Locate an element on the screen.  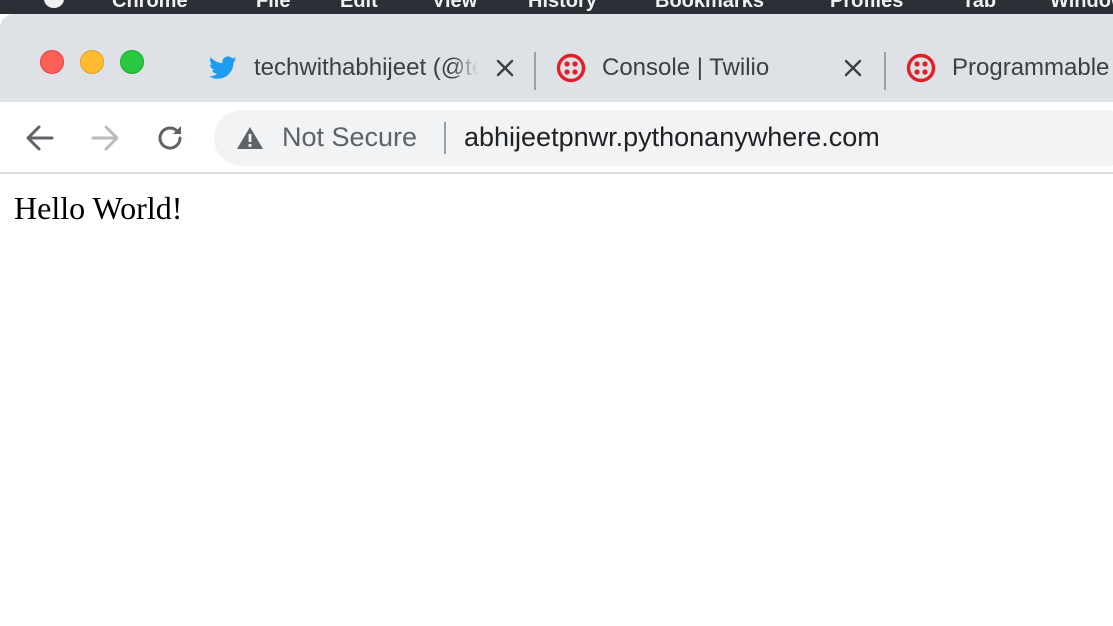
page-body-text: Hello World! is located at coordinates (98, 208).